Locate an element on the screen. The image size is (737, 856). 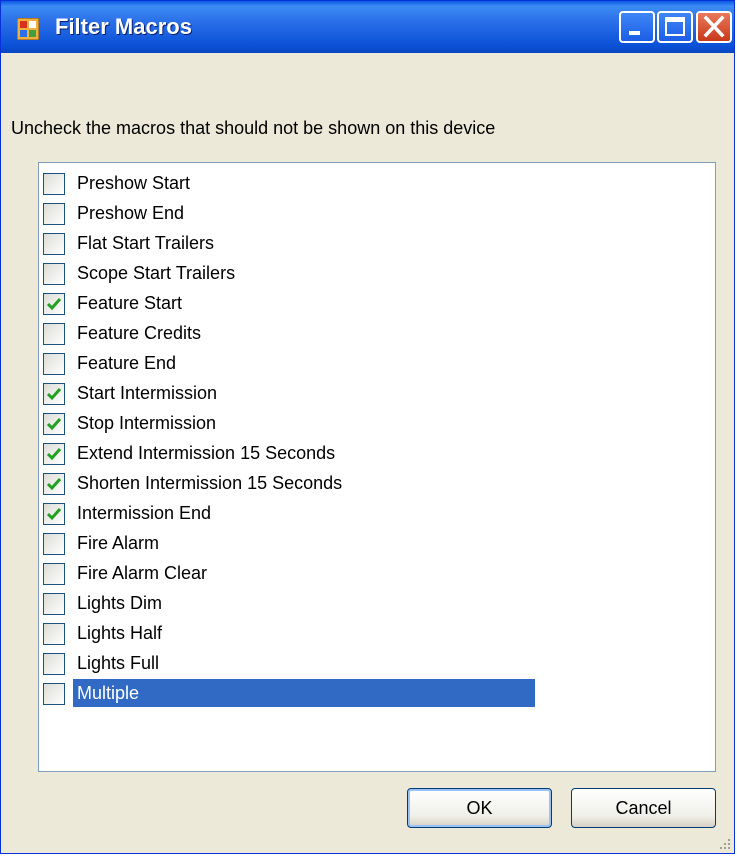
macro-label: Multiple is located at coordinates (304, 693).